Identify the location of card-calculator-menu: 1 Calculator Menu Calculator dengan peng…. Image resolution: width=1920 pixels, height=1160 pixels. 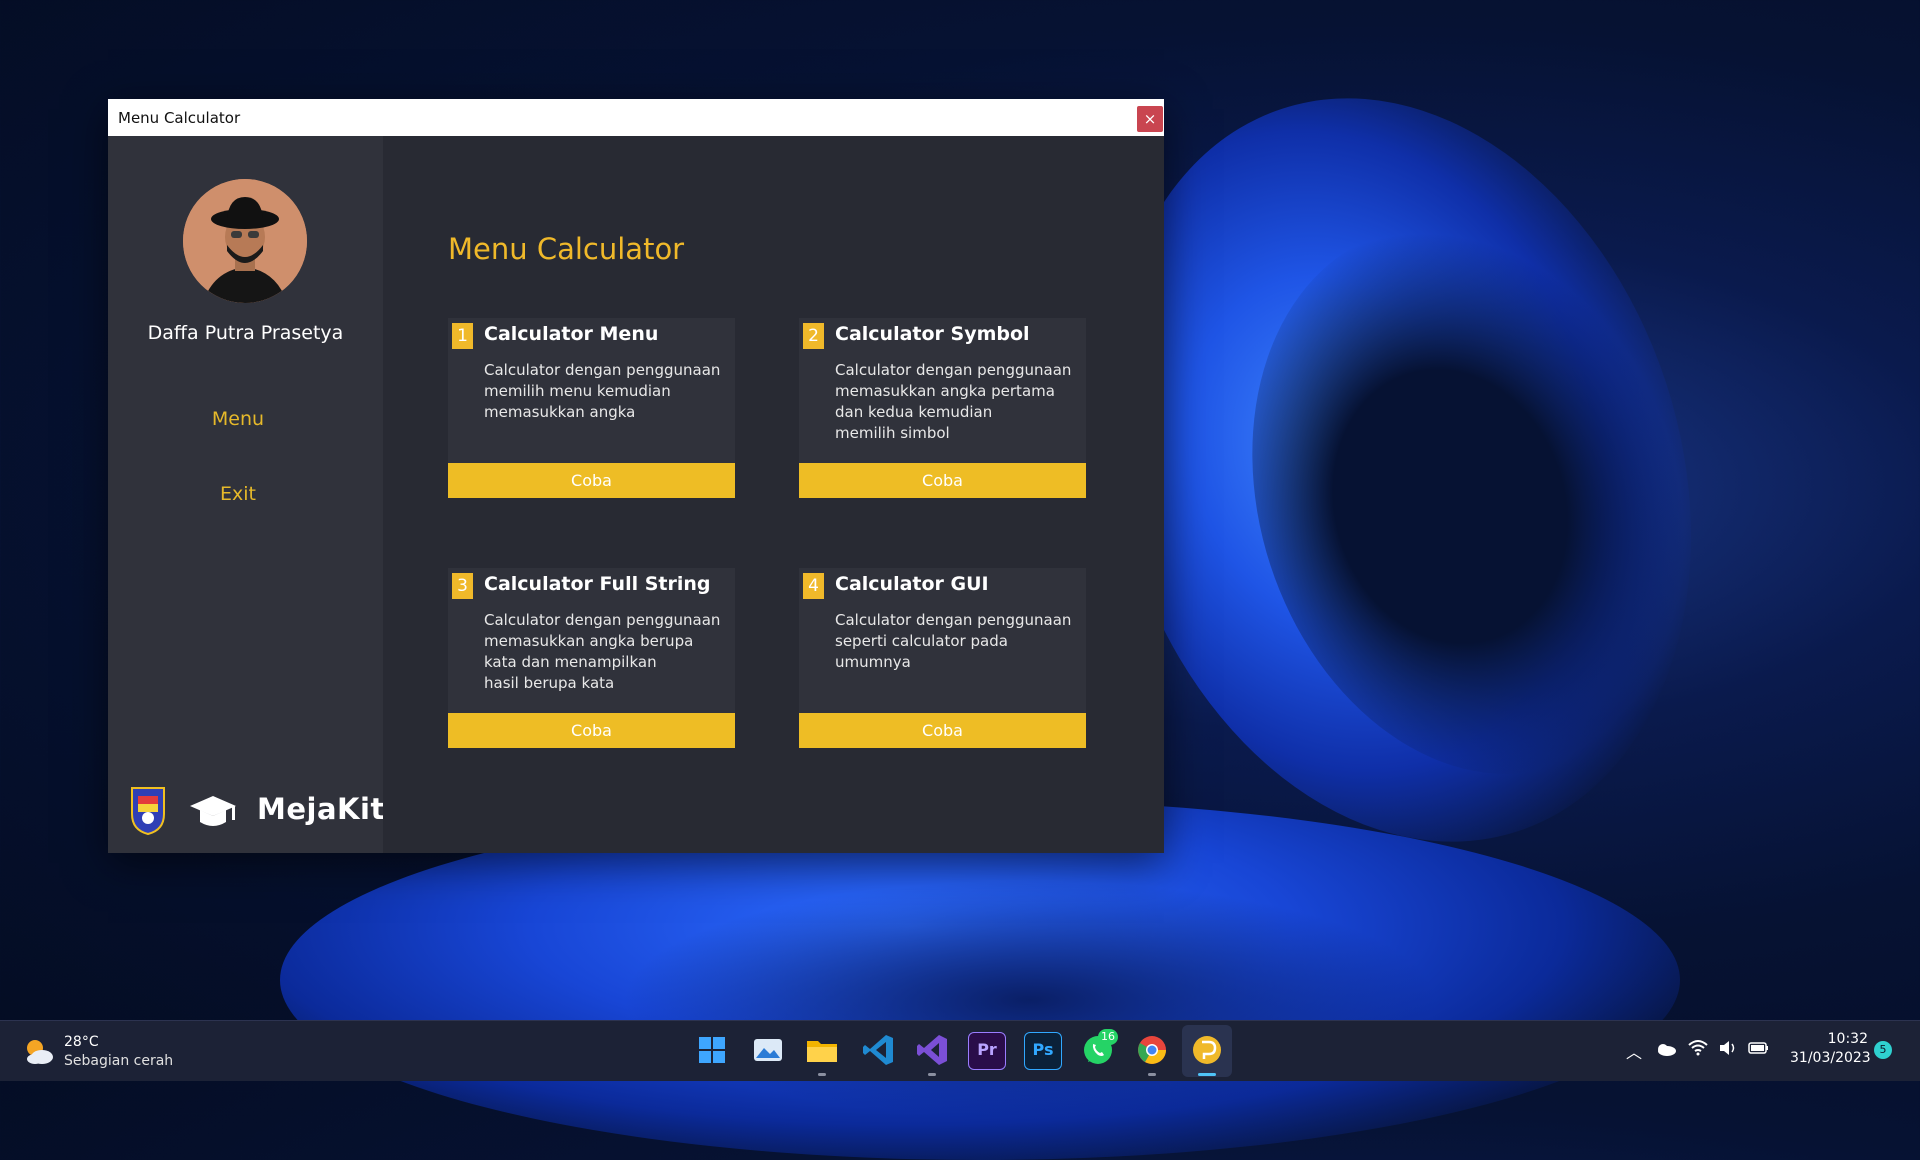
(591, 408).